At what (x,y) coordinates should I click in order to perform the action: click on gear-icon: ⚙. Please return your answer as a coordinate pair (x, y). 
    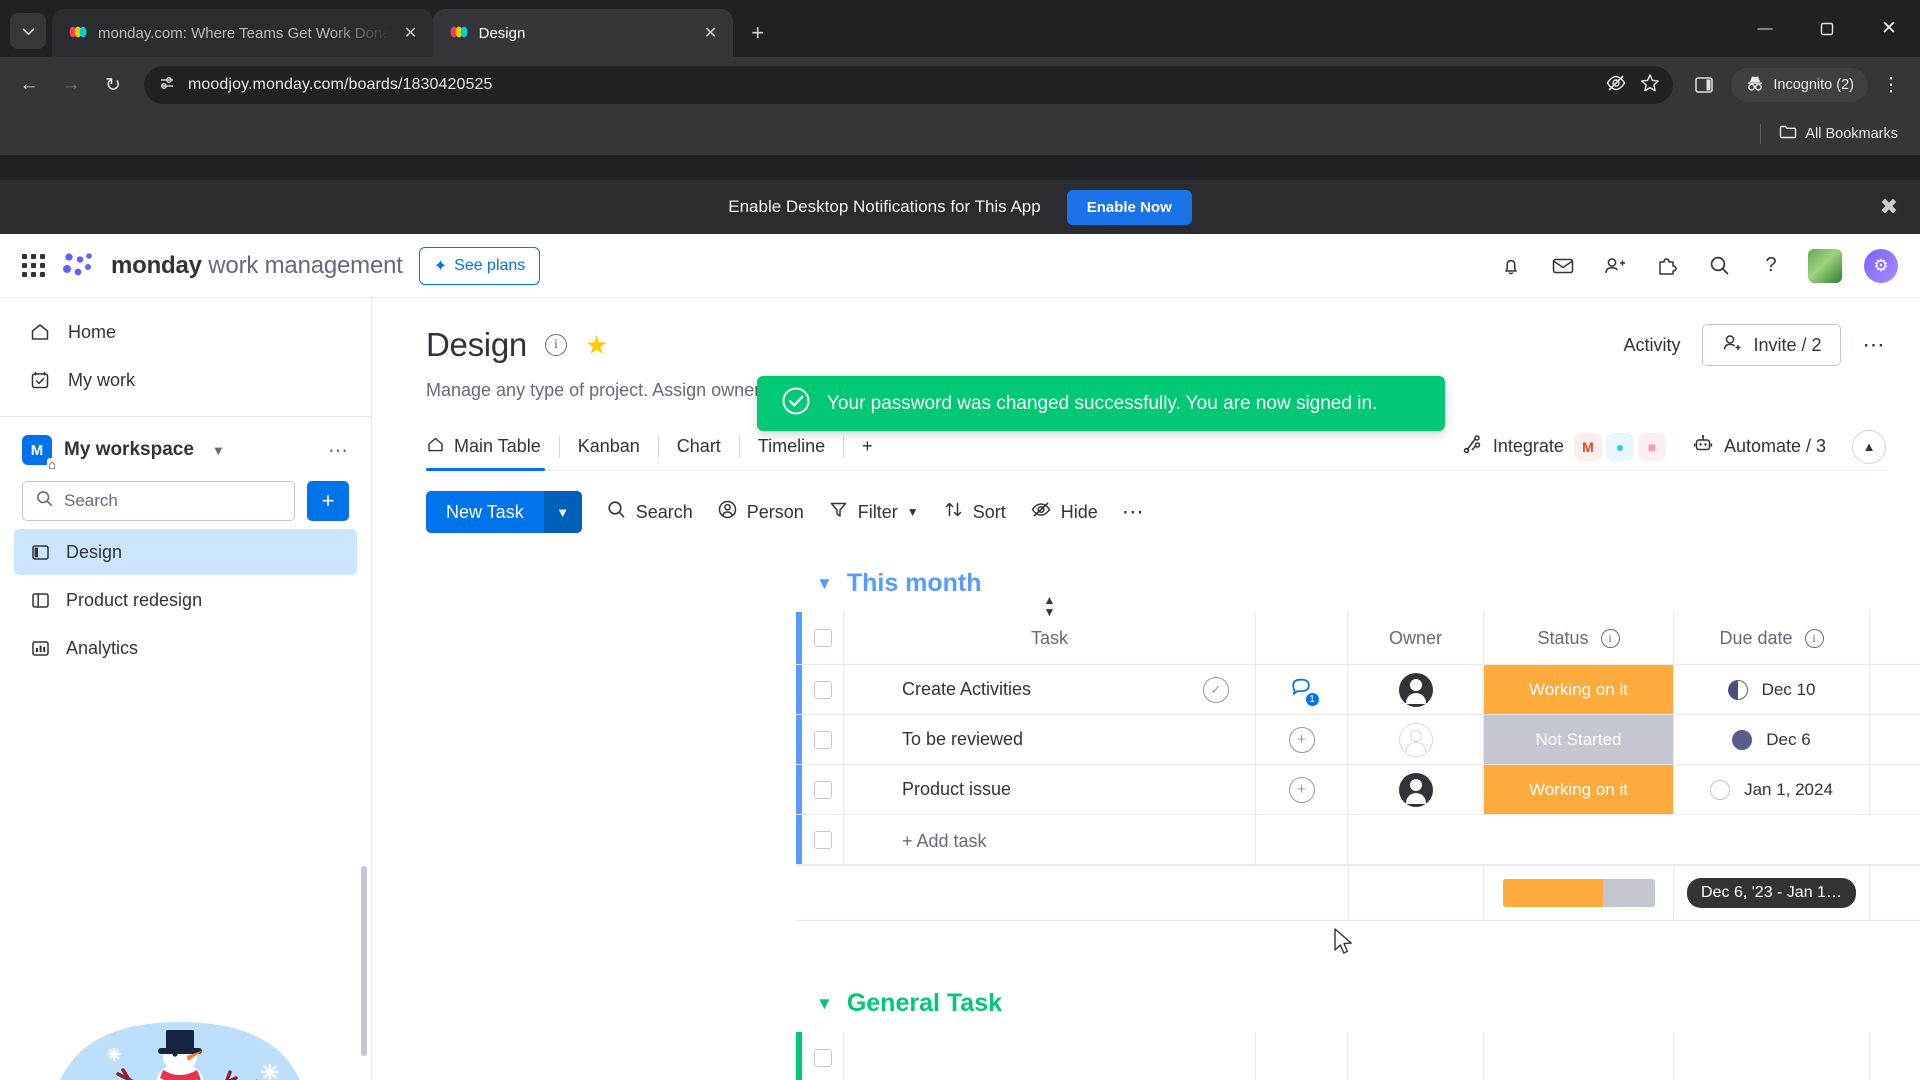
    Looking at the image, I should click on (1881, 265).